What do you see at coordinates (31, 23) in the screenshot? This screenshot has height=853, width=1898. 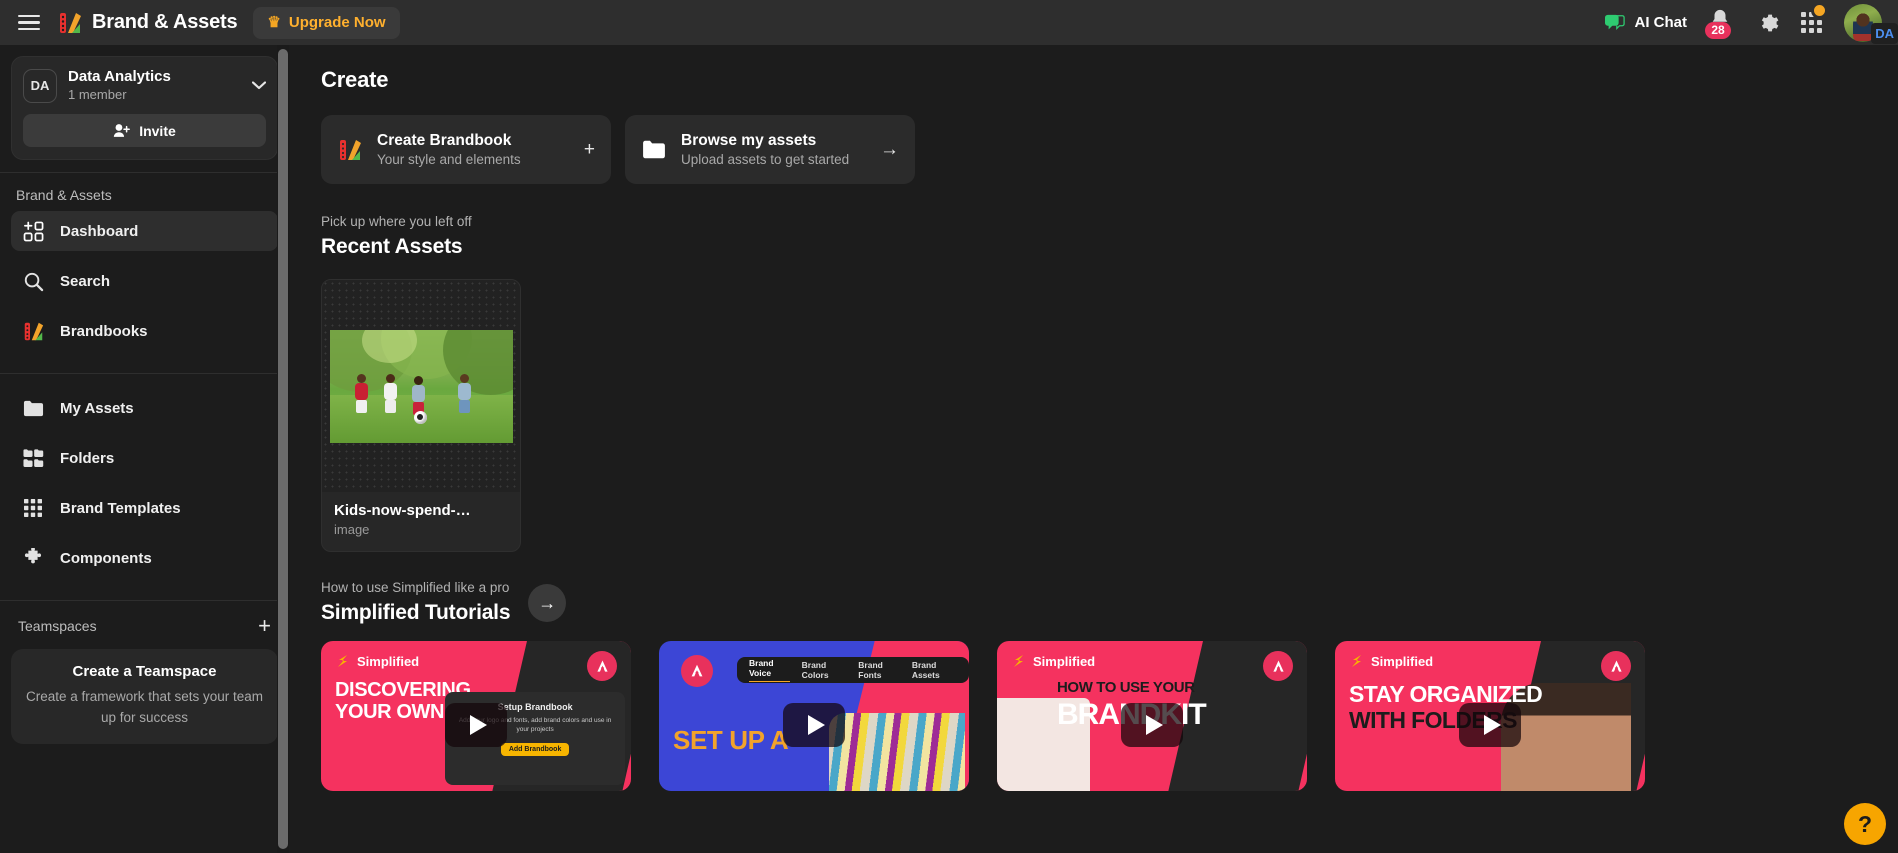 I see `hamburger-icon` at bounding box center [31, 23].